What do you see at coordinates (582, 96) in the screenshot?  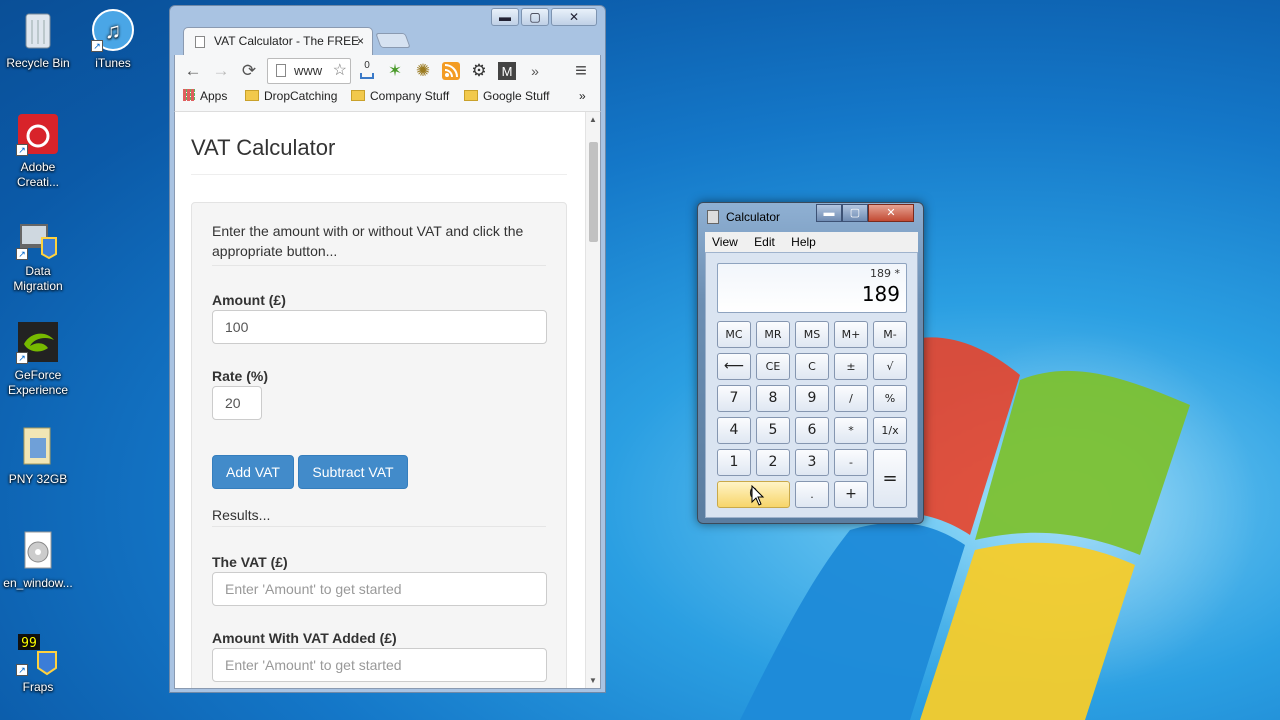 I see `bookmarks-overflow-button: »` at bounding box center [582, 96].